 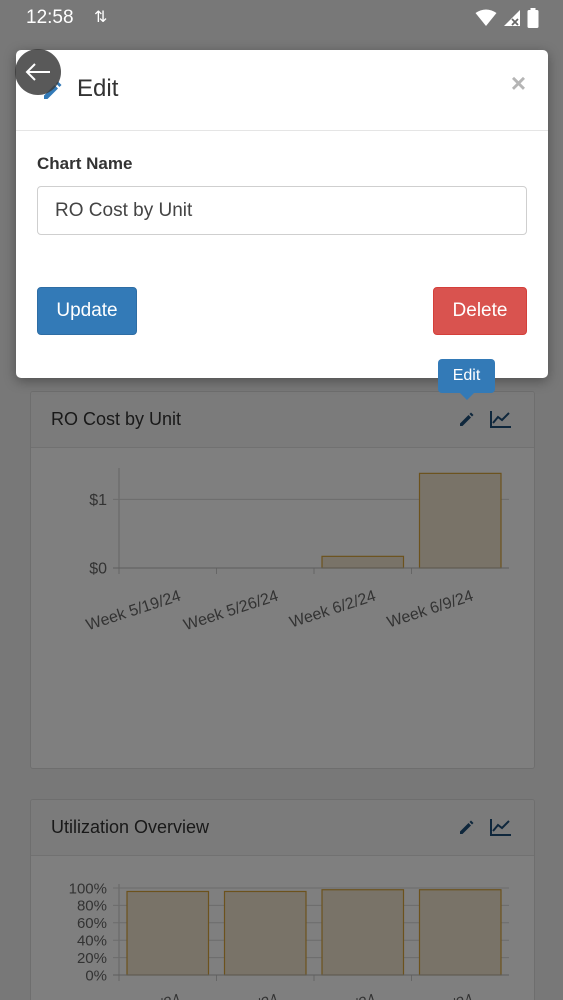 I want to click on wifi-icon, so click(x=486, y=20).